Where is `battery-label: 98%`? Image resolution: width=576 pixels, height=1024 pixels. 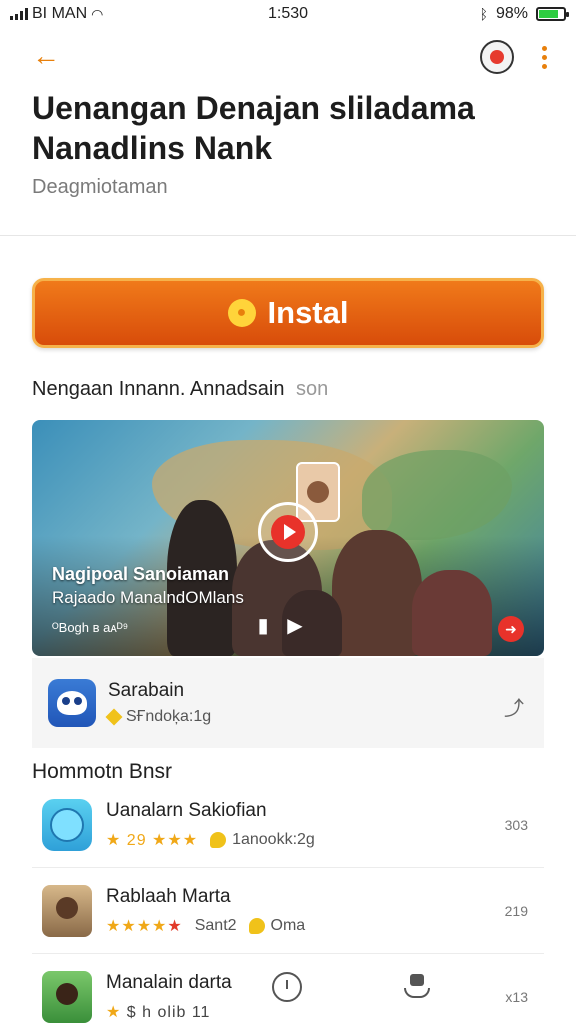 battery-label: 98% is located at coordinates (511, 13).